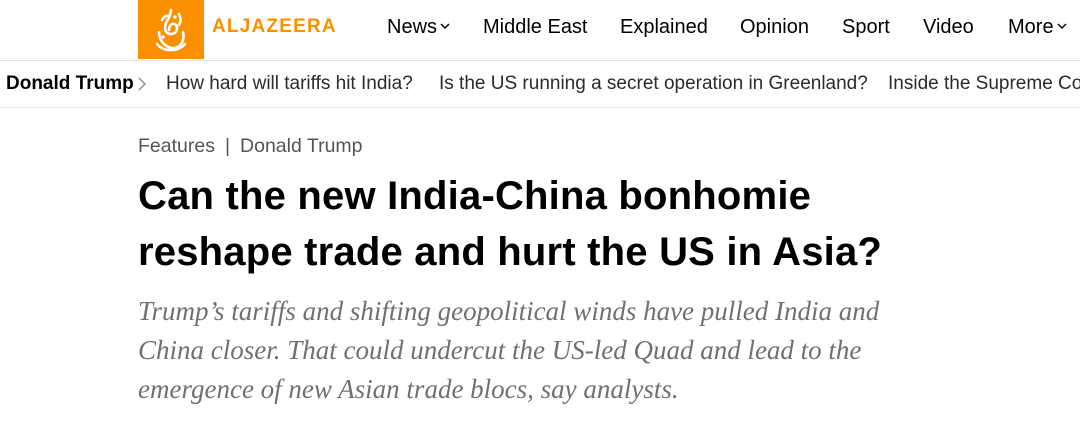 The height and width of the screenshot is (422, 1080). Describe the element at coordinates (176, 146) in the screenshot. I see `breadcrumb-features: Features` at that location.